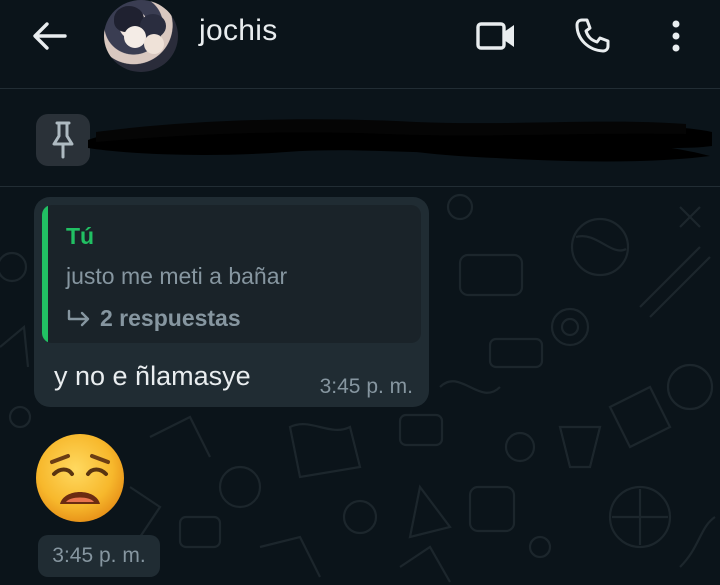 This screenshot has width=720, height=585. I want to click on back-button, so click(49, 36).